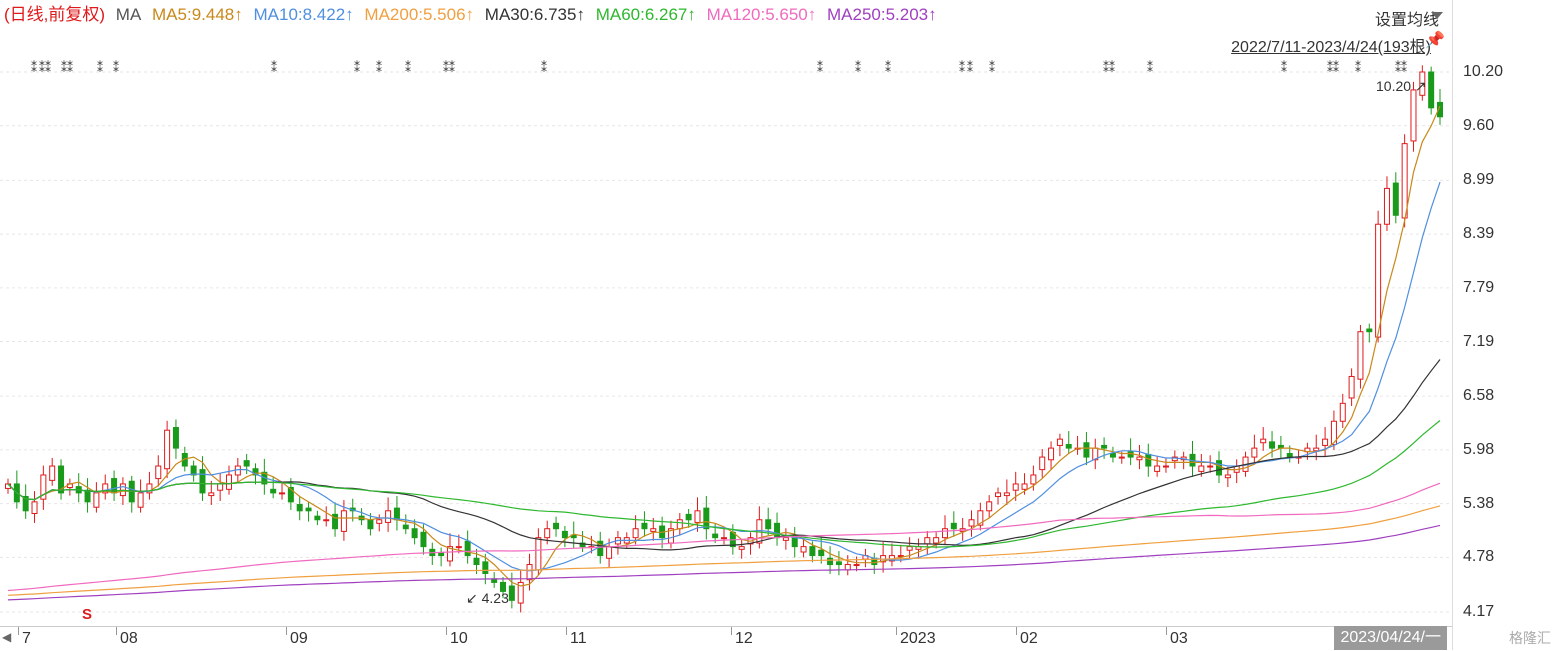 The height and width of the screenshot is (651, 1557). What do you see at coordinates (6, 637) in the screenshot?
I see `scroll-left-icon: ◀` at bounding box center [6, 637].